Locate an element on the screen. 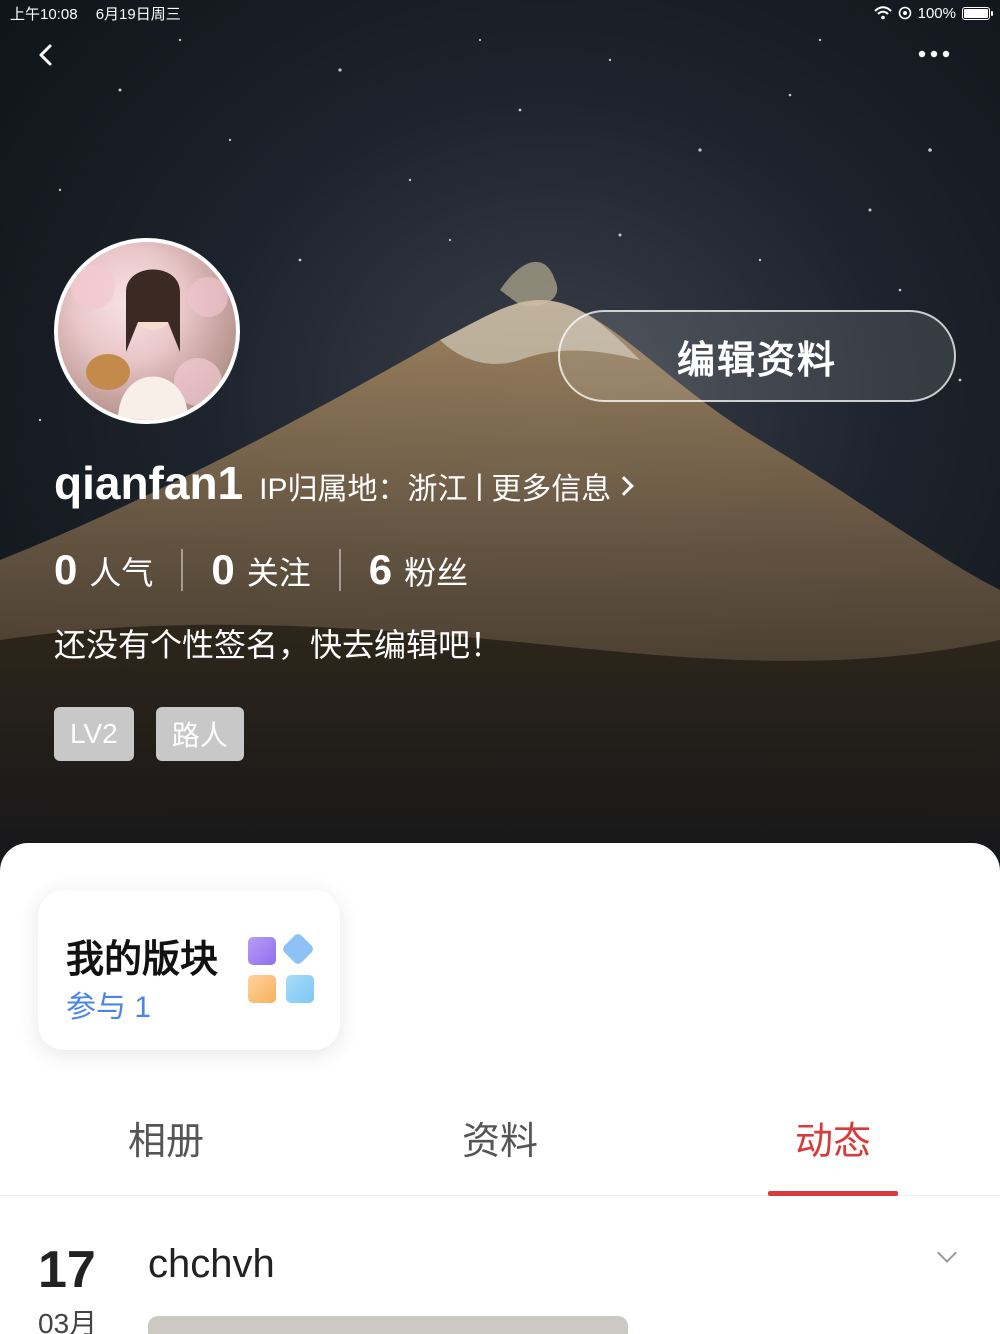 The width and height of the screenshot is (1000, 1334). tab-info: 资料 is located at coordinates (500, 1137).